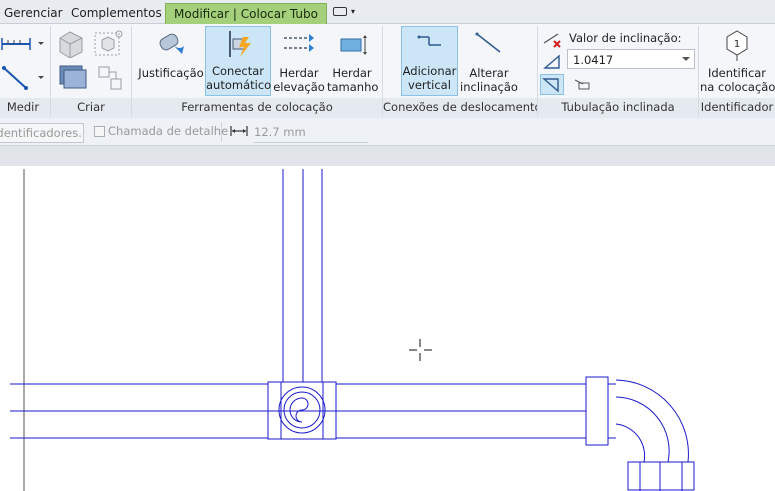 Image resolution: width=775 pixels, height=491 pixels. I want to click on create-group-button, so click(109, 45).